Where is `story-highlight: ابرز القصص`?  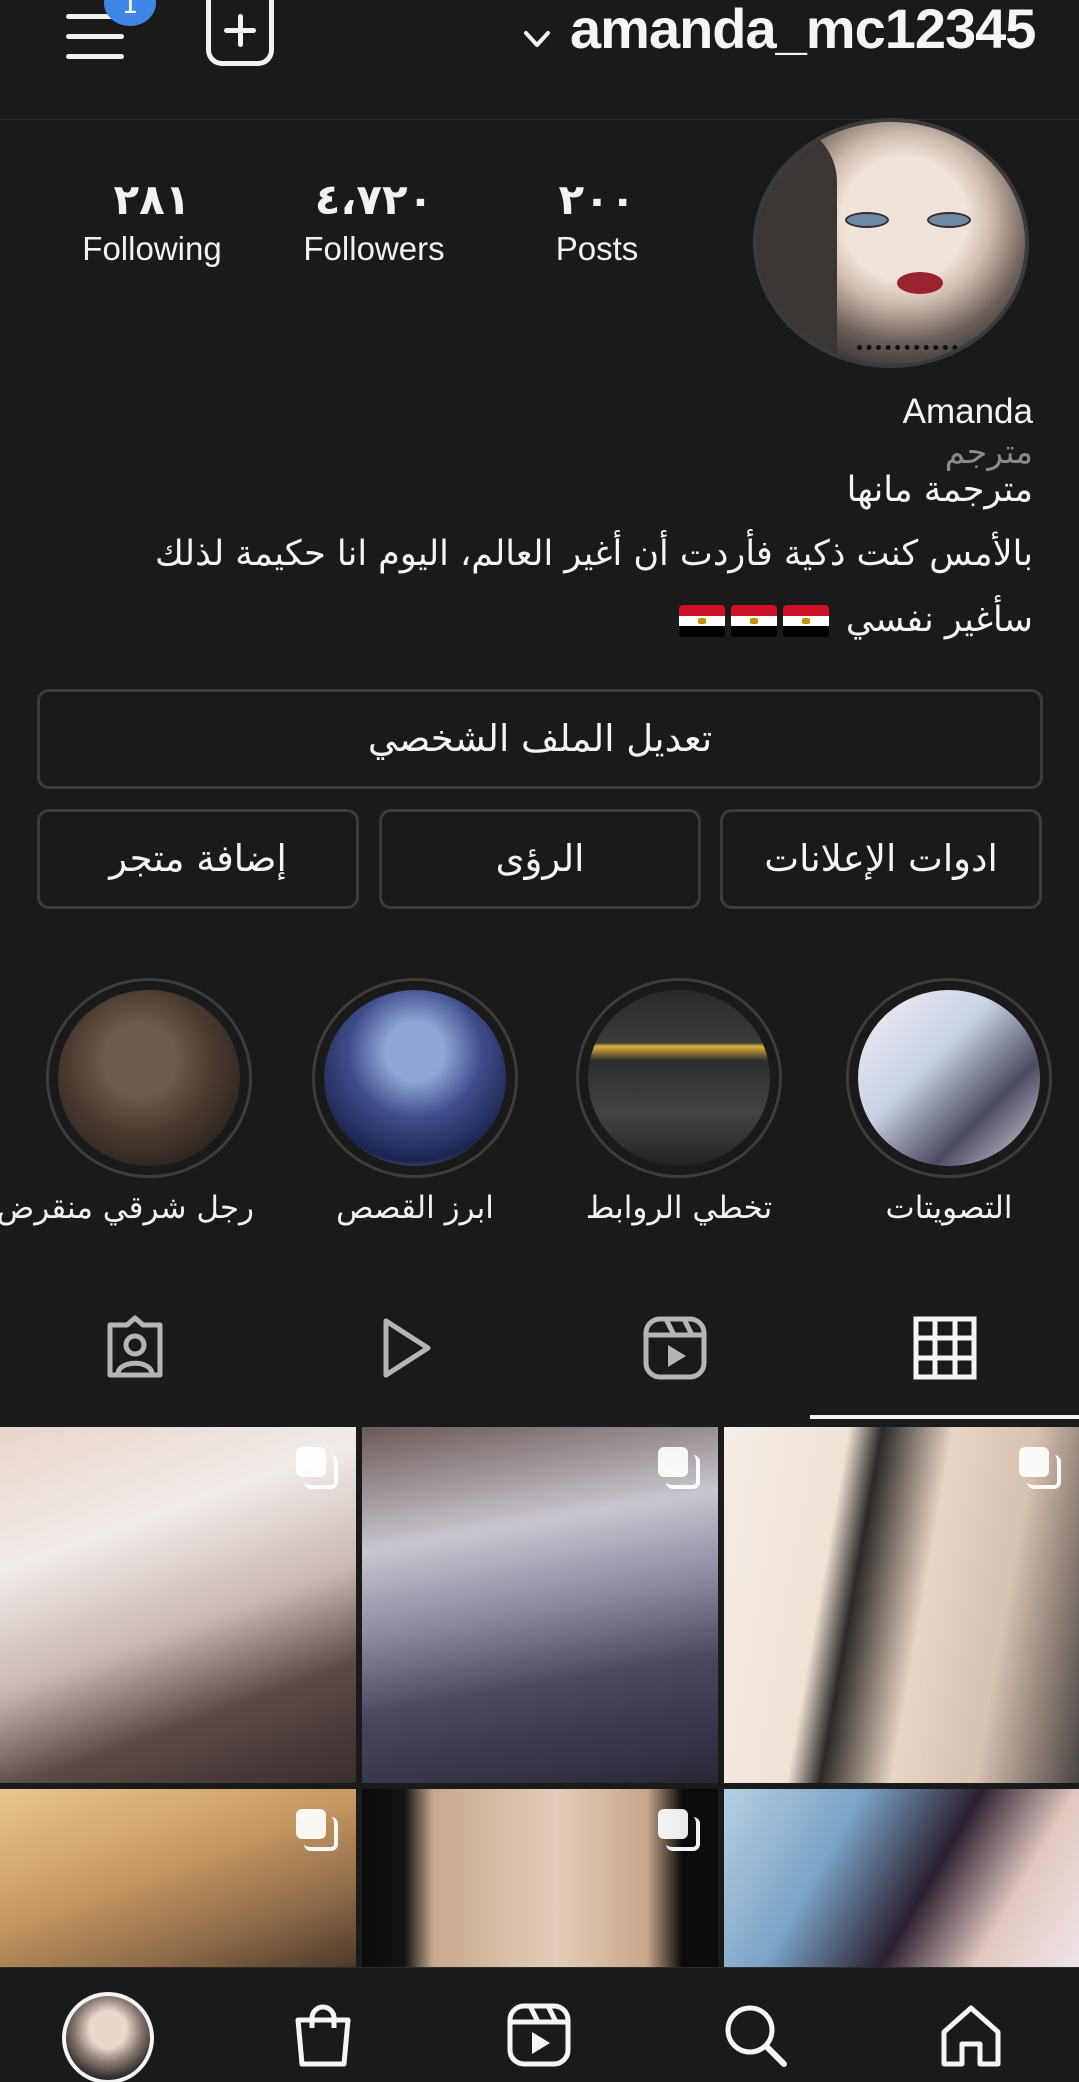 story-highlight: ابرز القصص is located at coordinates (415, 1102).